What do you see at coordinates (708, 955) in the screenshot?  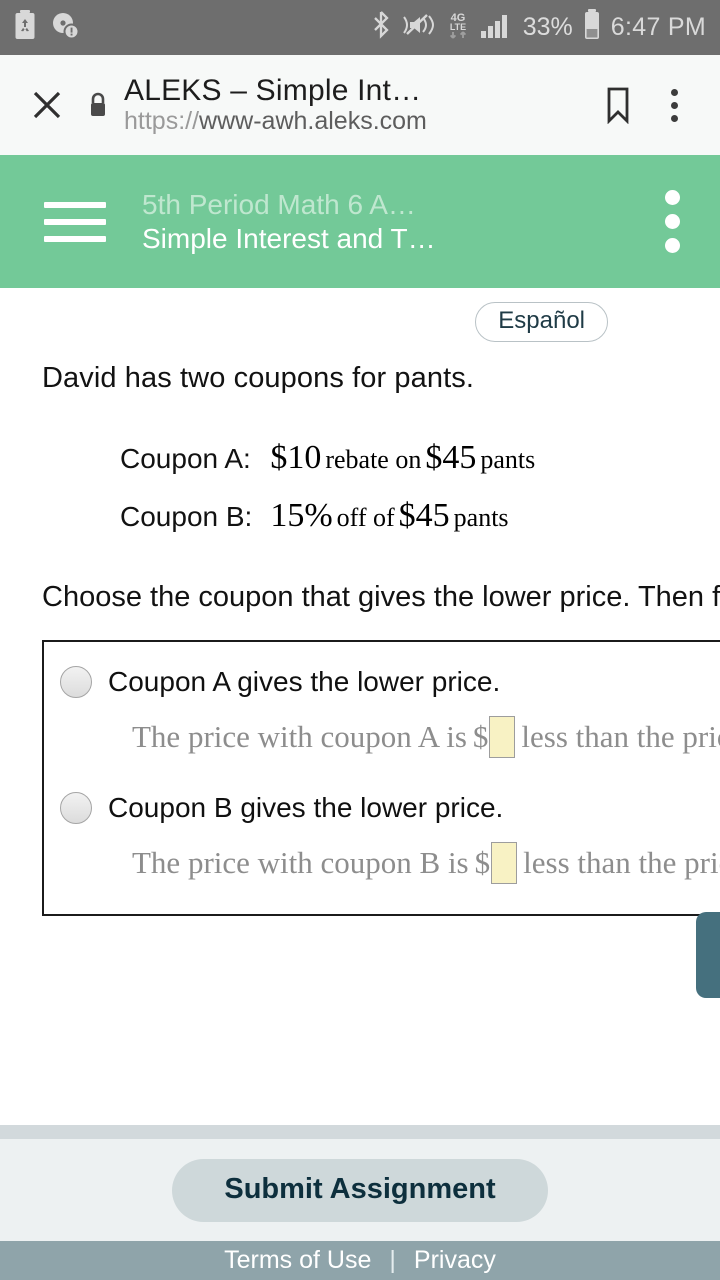 I see `explanation-button` at bounding box center [708, 955].